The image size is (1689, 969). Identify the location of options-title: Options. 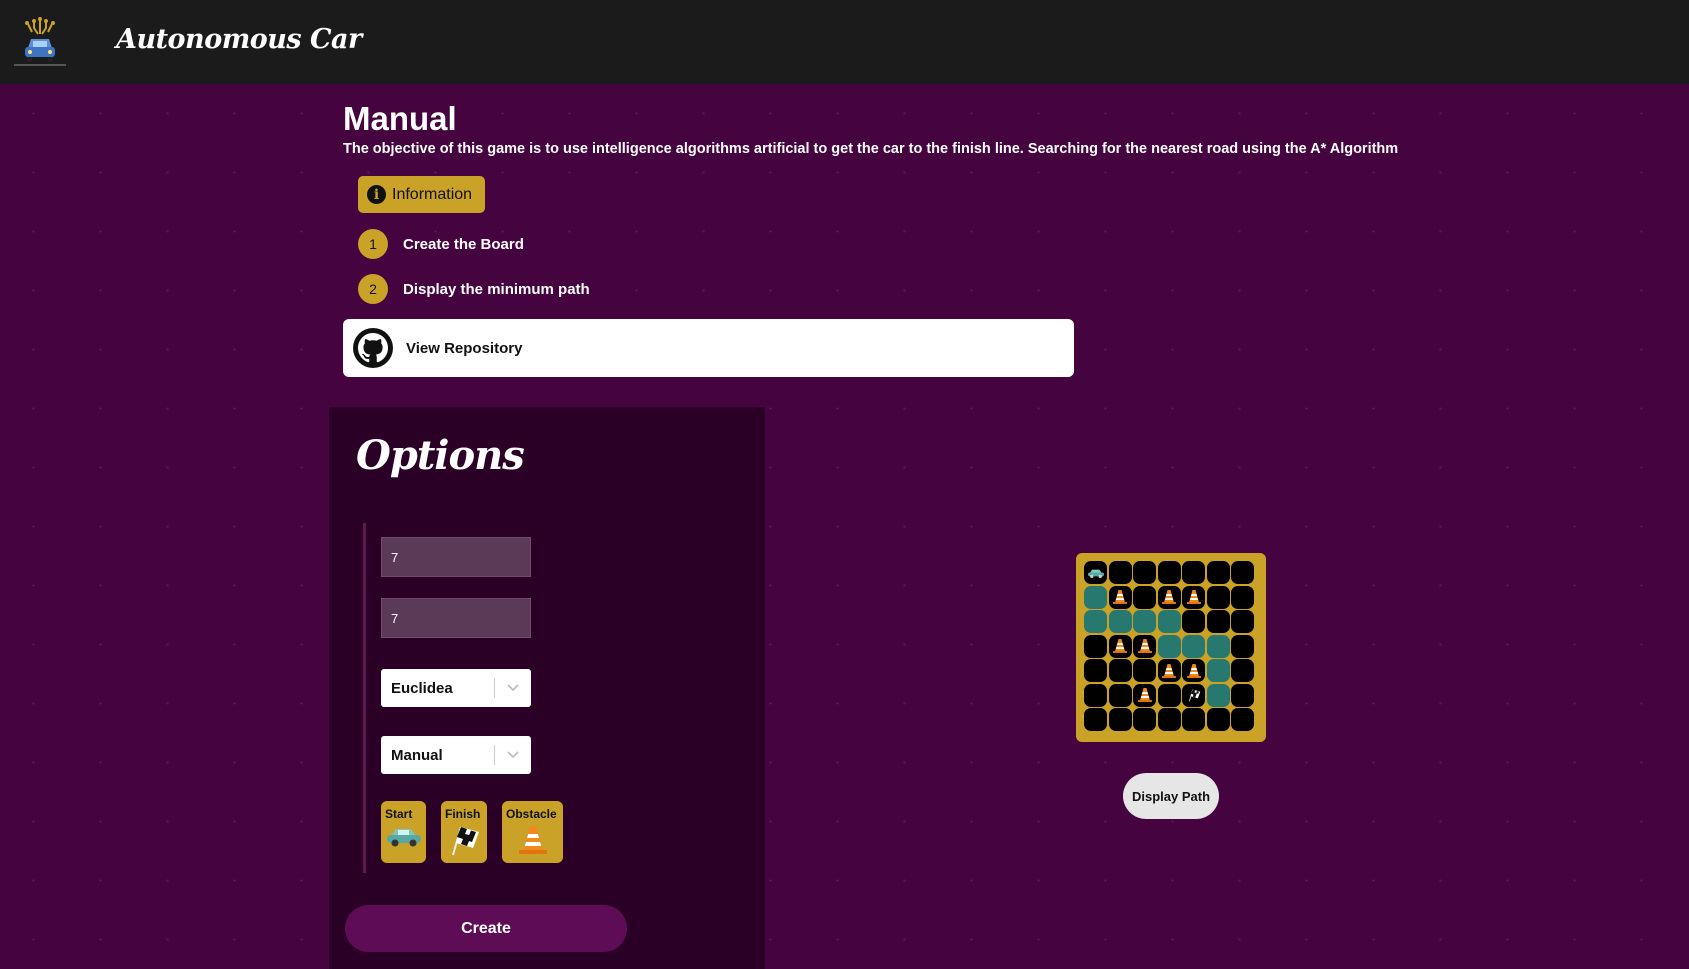
(440, 455).